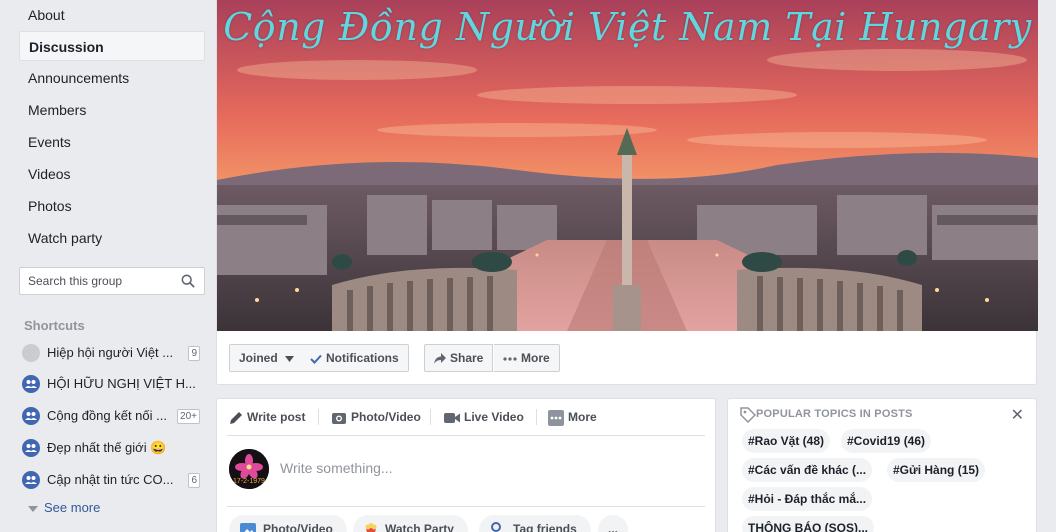  Describe the element at coordinates (248, 527) in the screenshot. I see `photo-icon` at that location.